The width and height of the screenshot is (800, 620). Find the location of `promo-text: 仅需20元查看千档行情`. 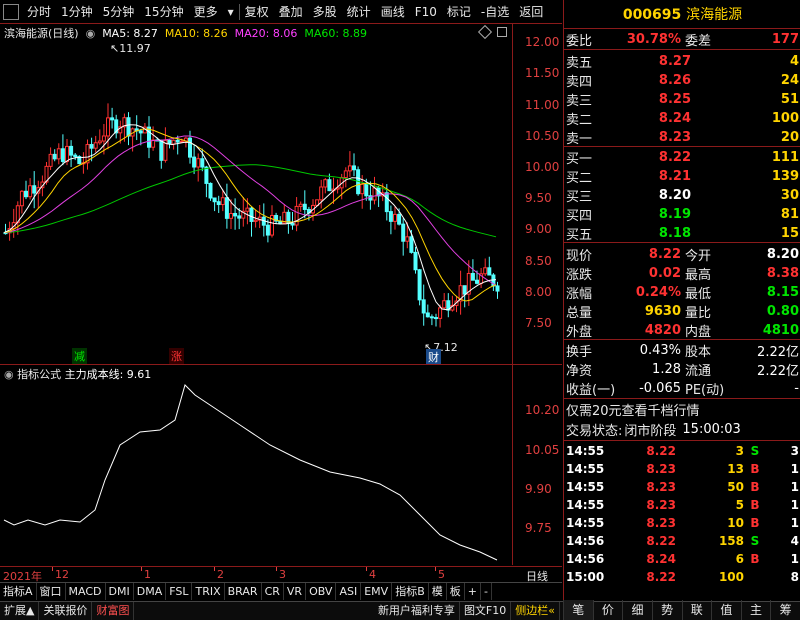

promo-text: 仅需20元查看千档行情 is located at coordinates (633, 409).